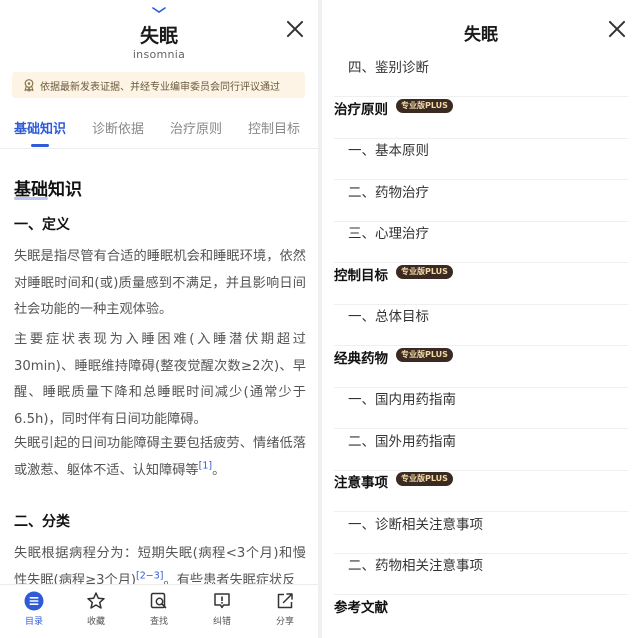 The height and width of the screenshot is (638, 640). I want to click on toc-group: 经典药物 专业版PLUS, so click(481, 367).